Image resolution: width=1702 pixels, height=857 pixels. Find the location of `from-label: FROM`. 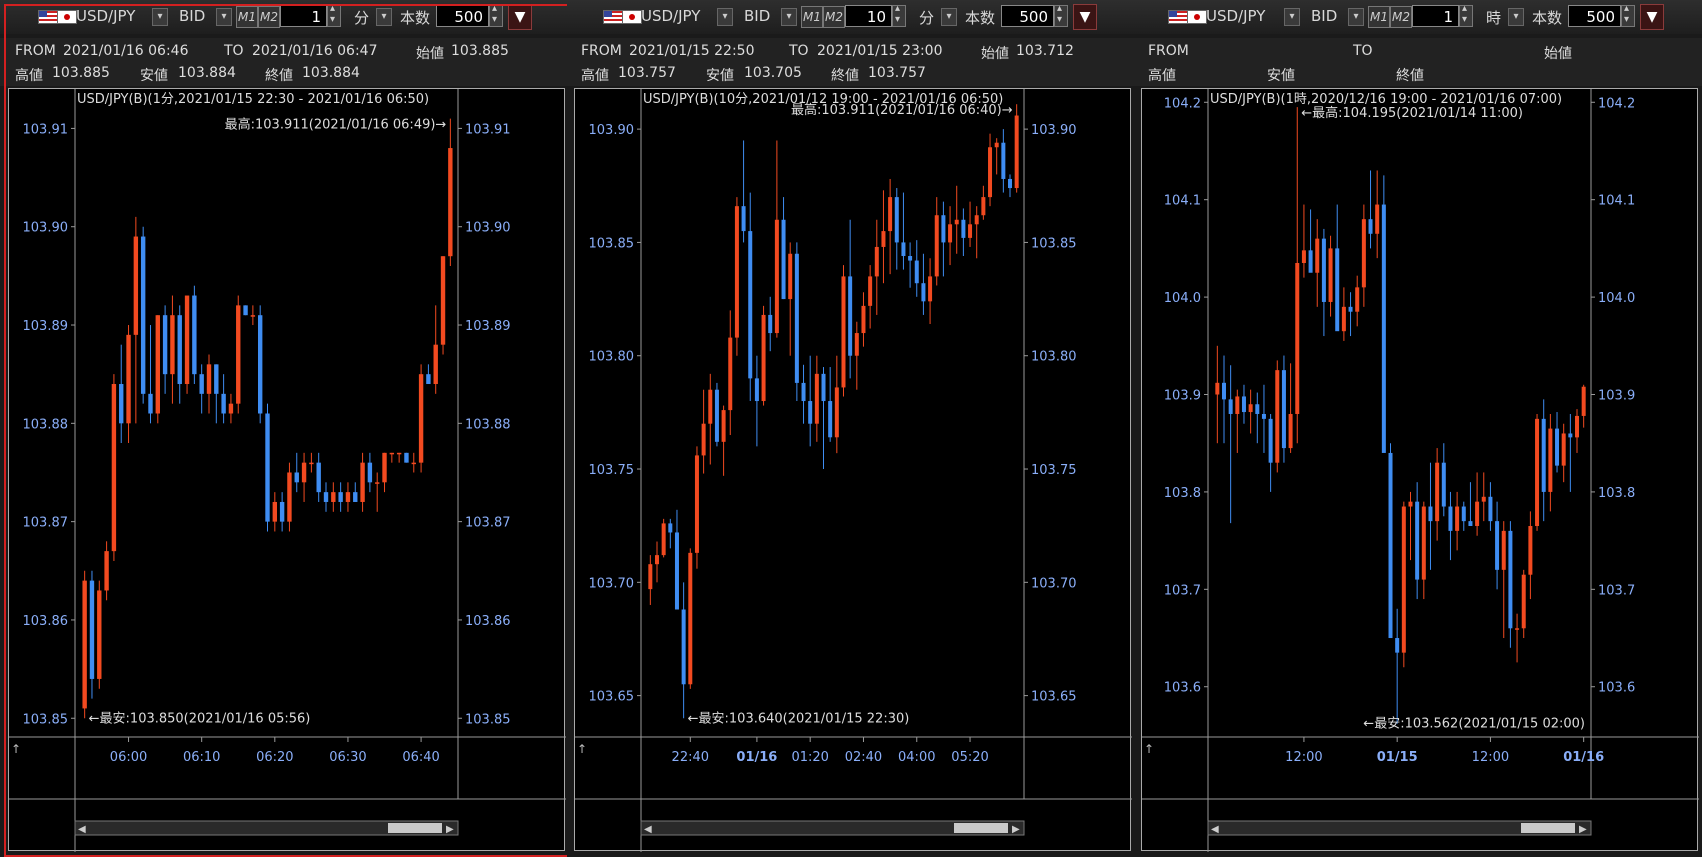

from-label: FROM is located at coordinates (1168, 51).